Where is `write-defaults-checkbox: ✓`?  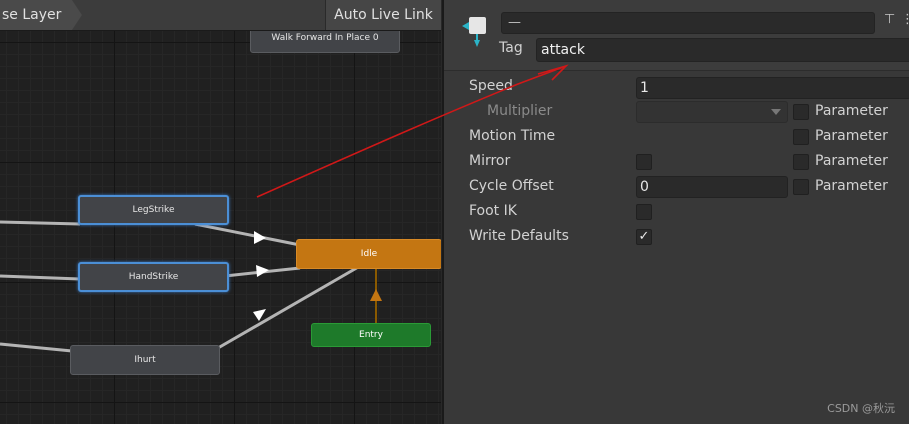
write-defaults-checkbox: ✓ is located at coordinates (644, 237).